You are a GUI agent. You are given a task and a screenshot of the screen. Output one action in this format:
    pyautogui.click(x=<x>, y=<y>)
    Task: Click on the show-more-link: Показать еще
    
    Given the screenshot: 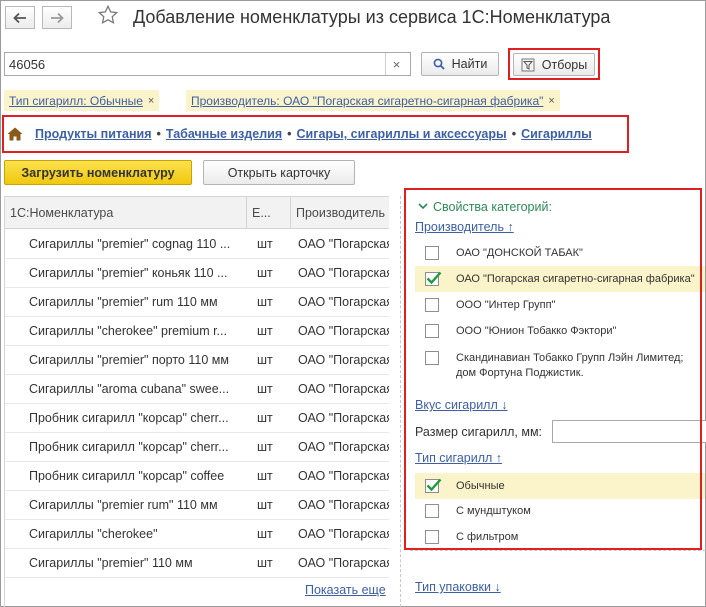 What is the action you would take?
    pyautogui.click(x=345, y=590)
    